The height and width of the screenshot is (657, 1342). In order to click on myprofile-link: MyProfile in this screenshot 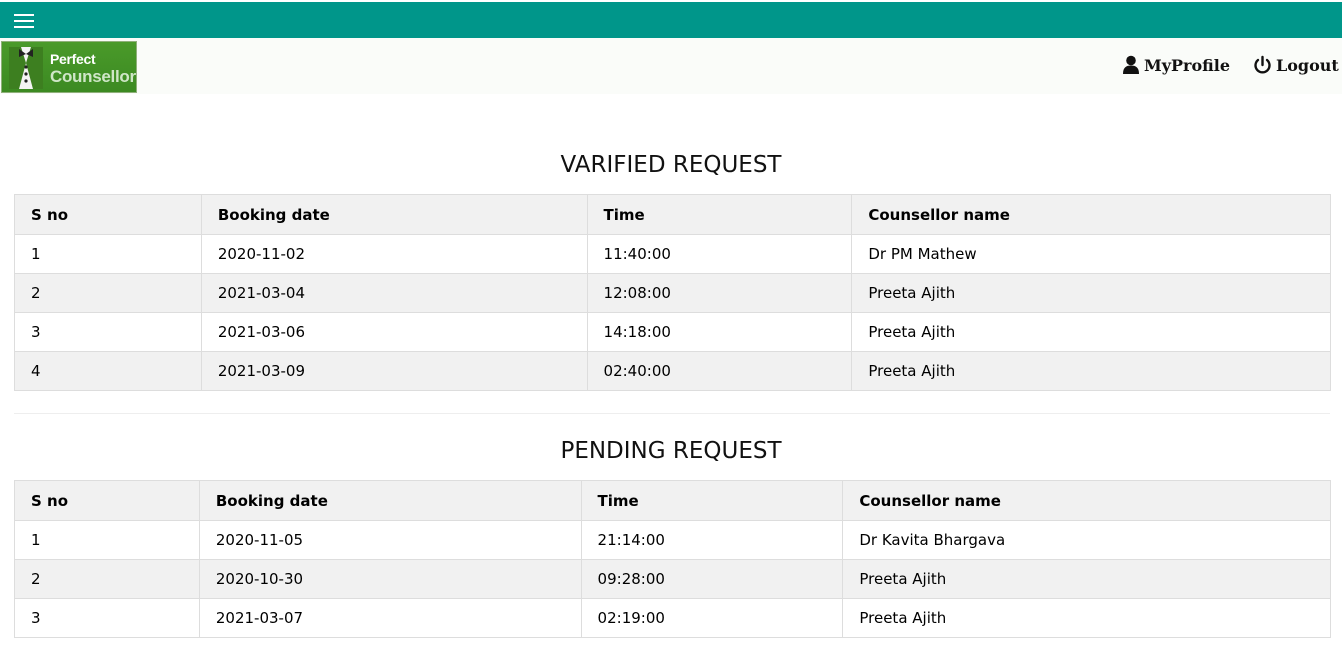, I will do `click(1176, 65)`.